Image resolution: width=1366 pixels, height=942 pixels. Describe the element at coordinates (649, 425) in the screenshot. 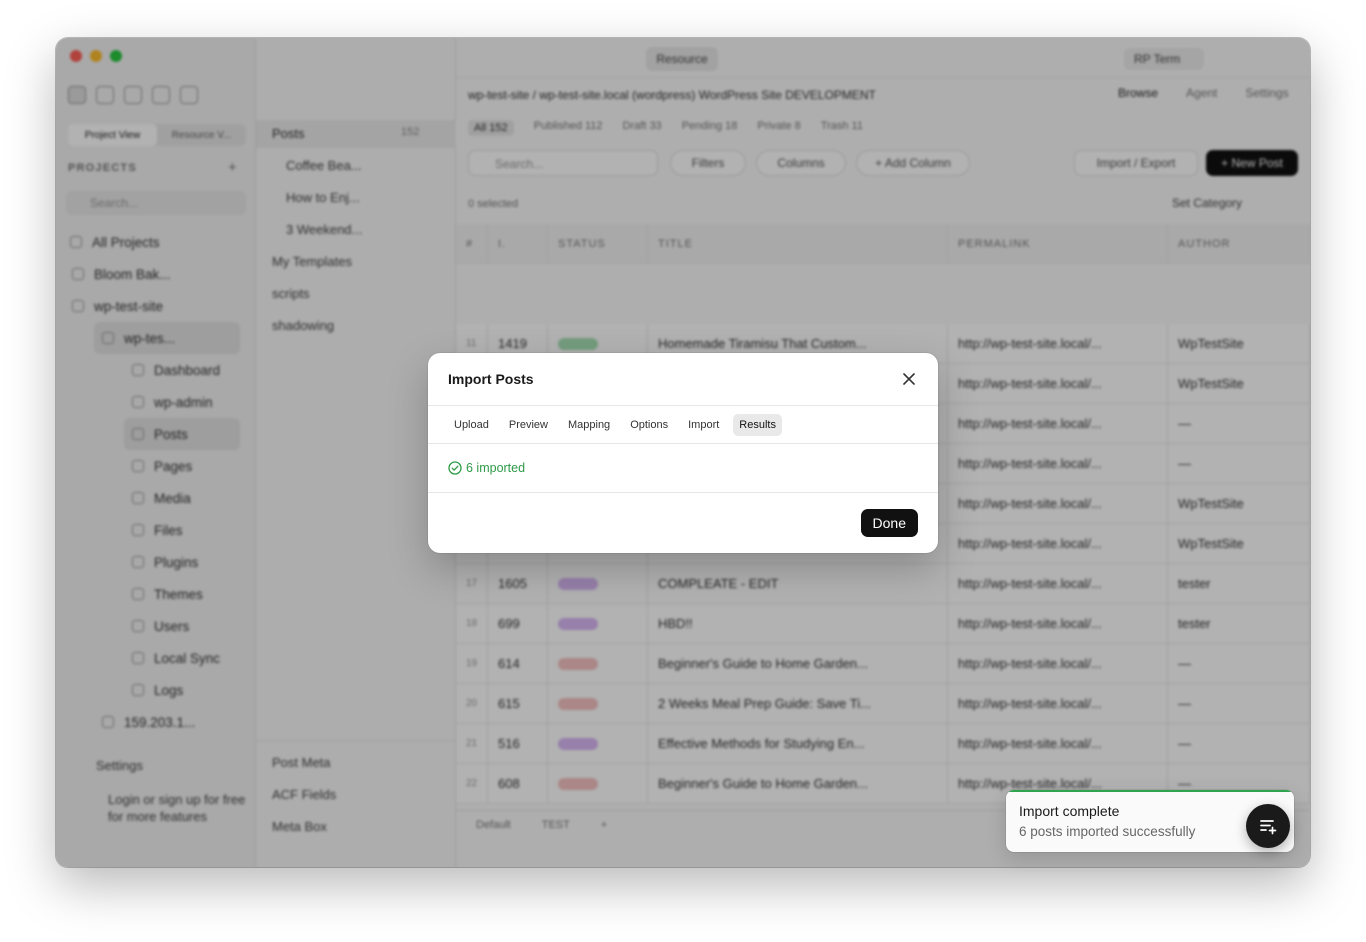

I see `step-options: Options` at that location.